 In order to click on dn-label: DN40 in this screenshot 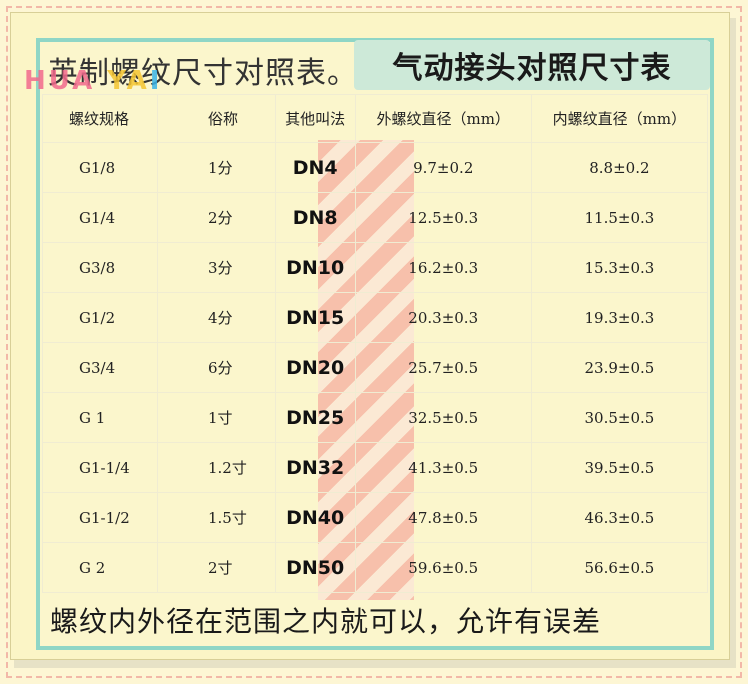, I will do `click(315, 517)`.